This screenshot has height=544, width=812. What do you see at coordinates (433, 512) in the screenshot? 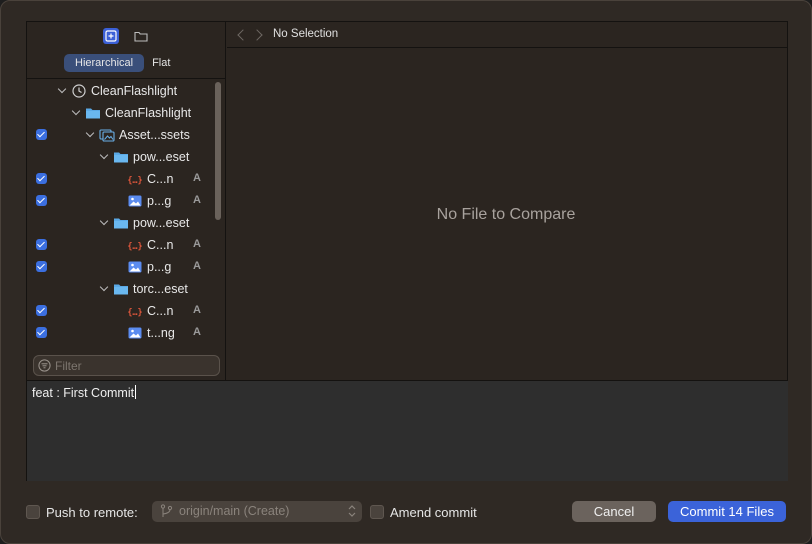
I see `amend-commit-label: Amend commit` at bounding box center [433, 512].